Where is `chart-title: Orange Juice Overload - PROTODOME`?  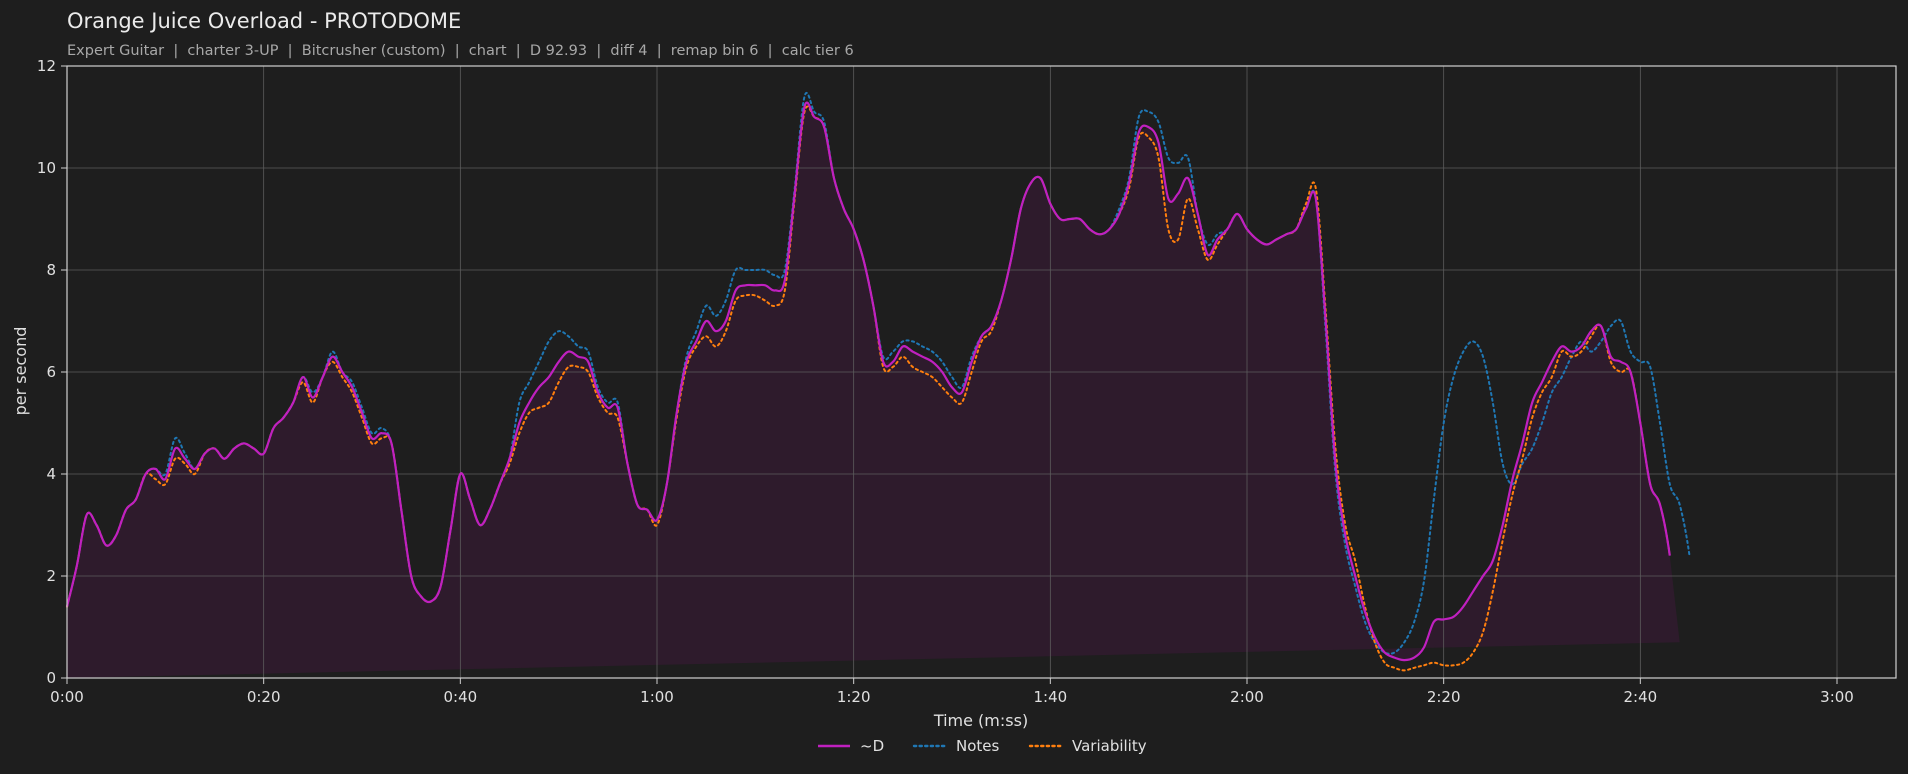
chart-title: Orange Juice Overload - PROTODOME is located at coordinates (264, 21).